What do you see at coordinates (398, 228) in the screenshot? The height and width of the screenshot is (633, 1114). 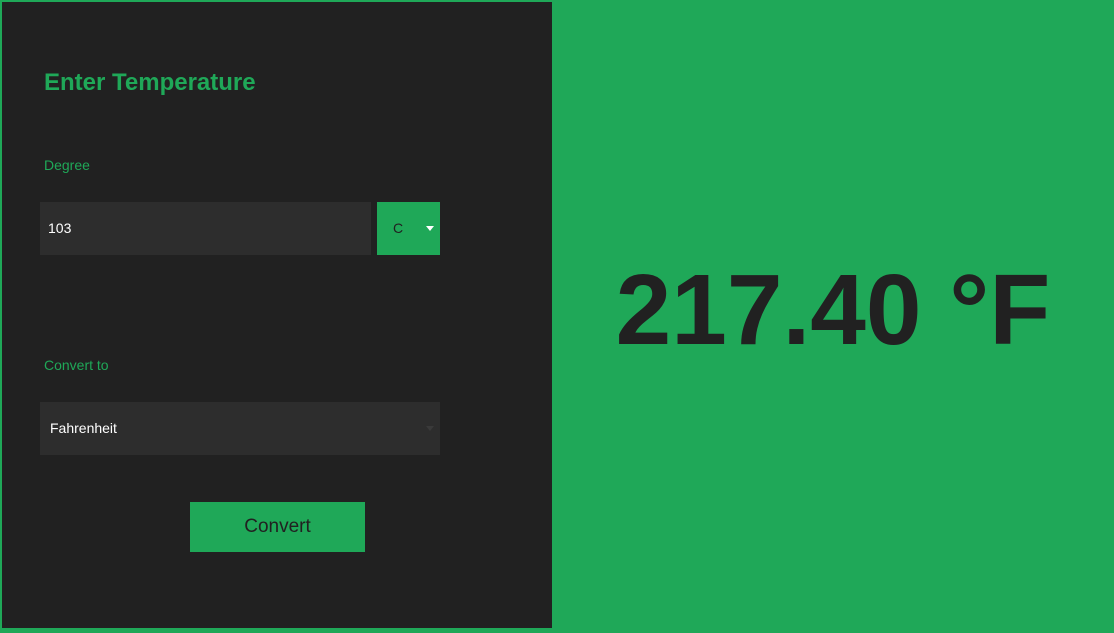 I see `unit-select-value: C` at bounding box center [398, 228].